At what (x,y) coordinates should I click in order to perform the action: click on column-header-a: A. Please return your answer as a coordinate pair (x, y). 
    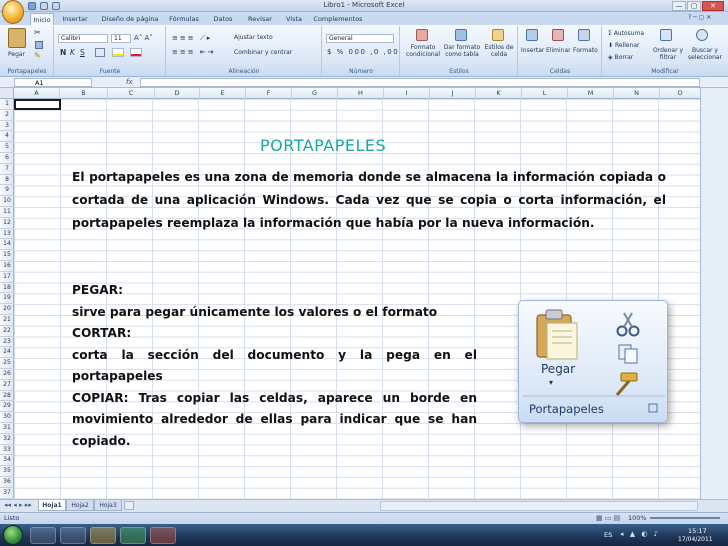
    Looking at the image, I should click on (37, 93).